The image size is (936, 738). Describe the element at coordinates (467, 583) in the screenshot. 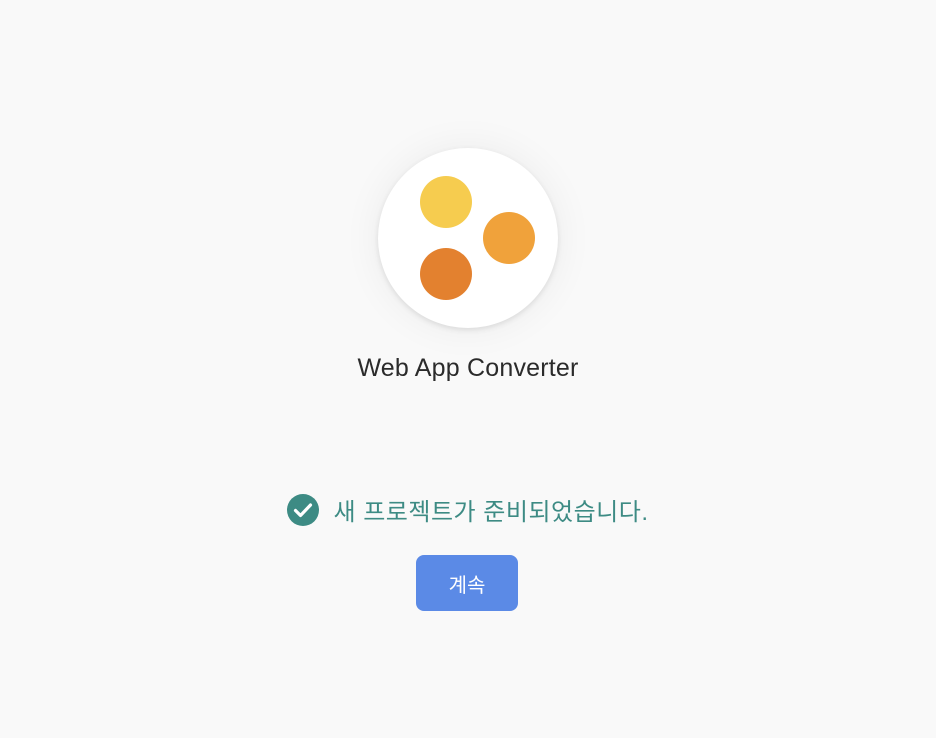

I see `continue-button: 계속` at that location.